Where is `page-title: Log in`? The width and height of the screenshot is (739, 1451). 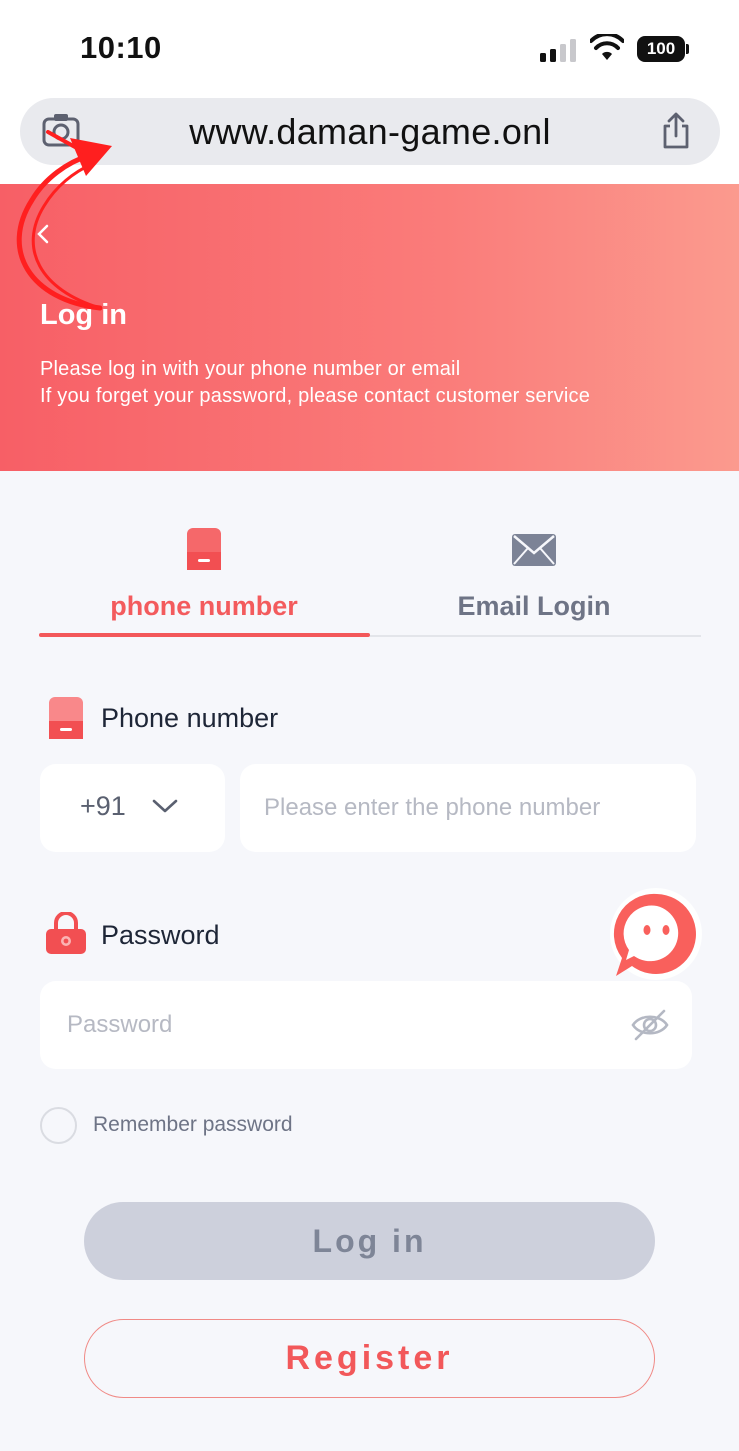
page-title: Log in is located at coordinates (83, 315).